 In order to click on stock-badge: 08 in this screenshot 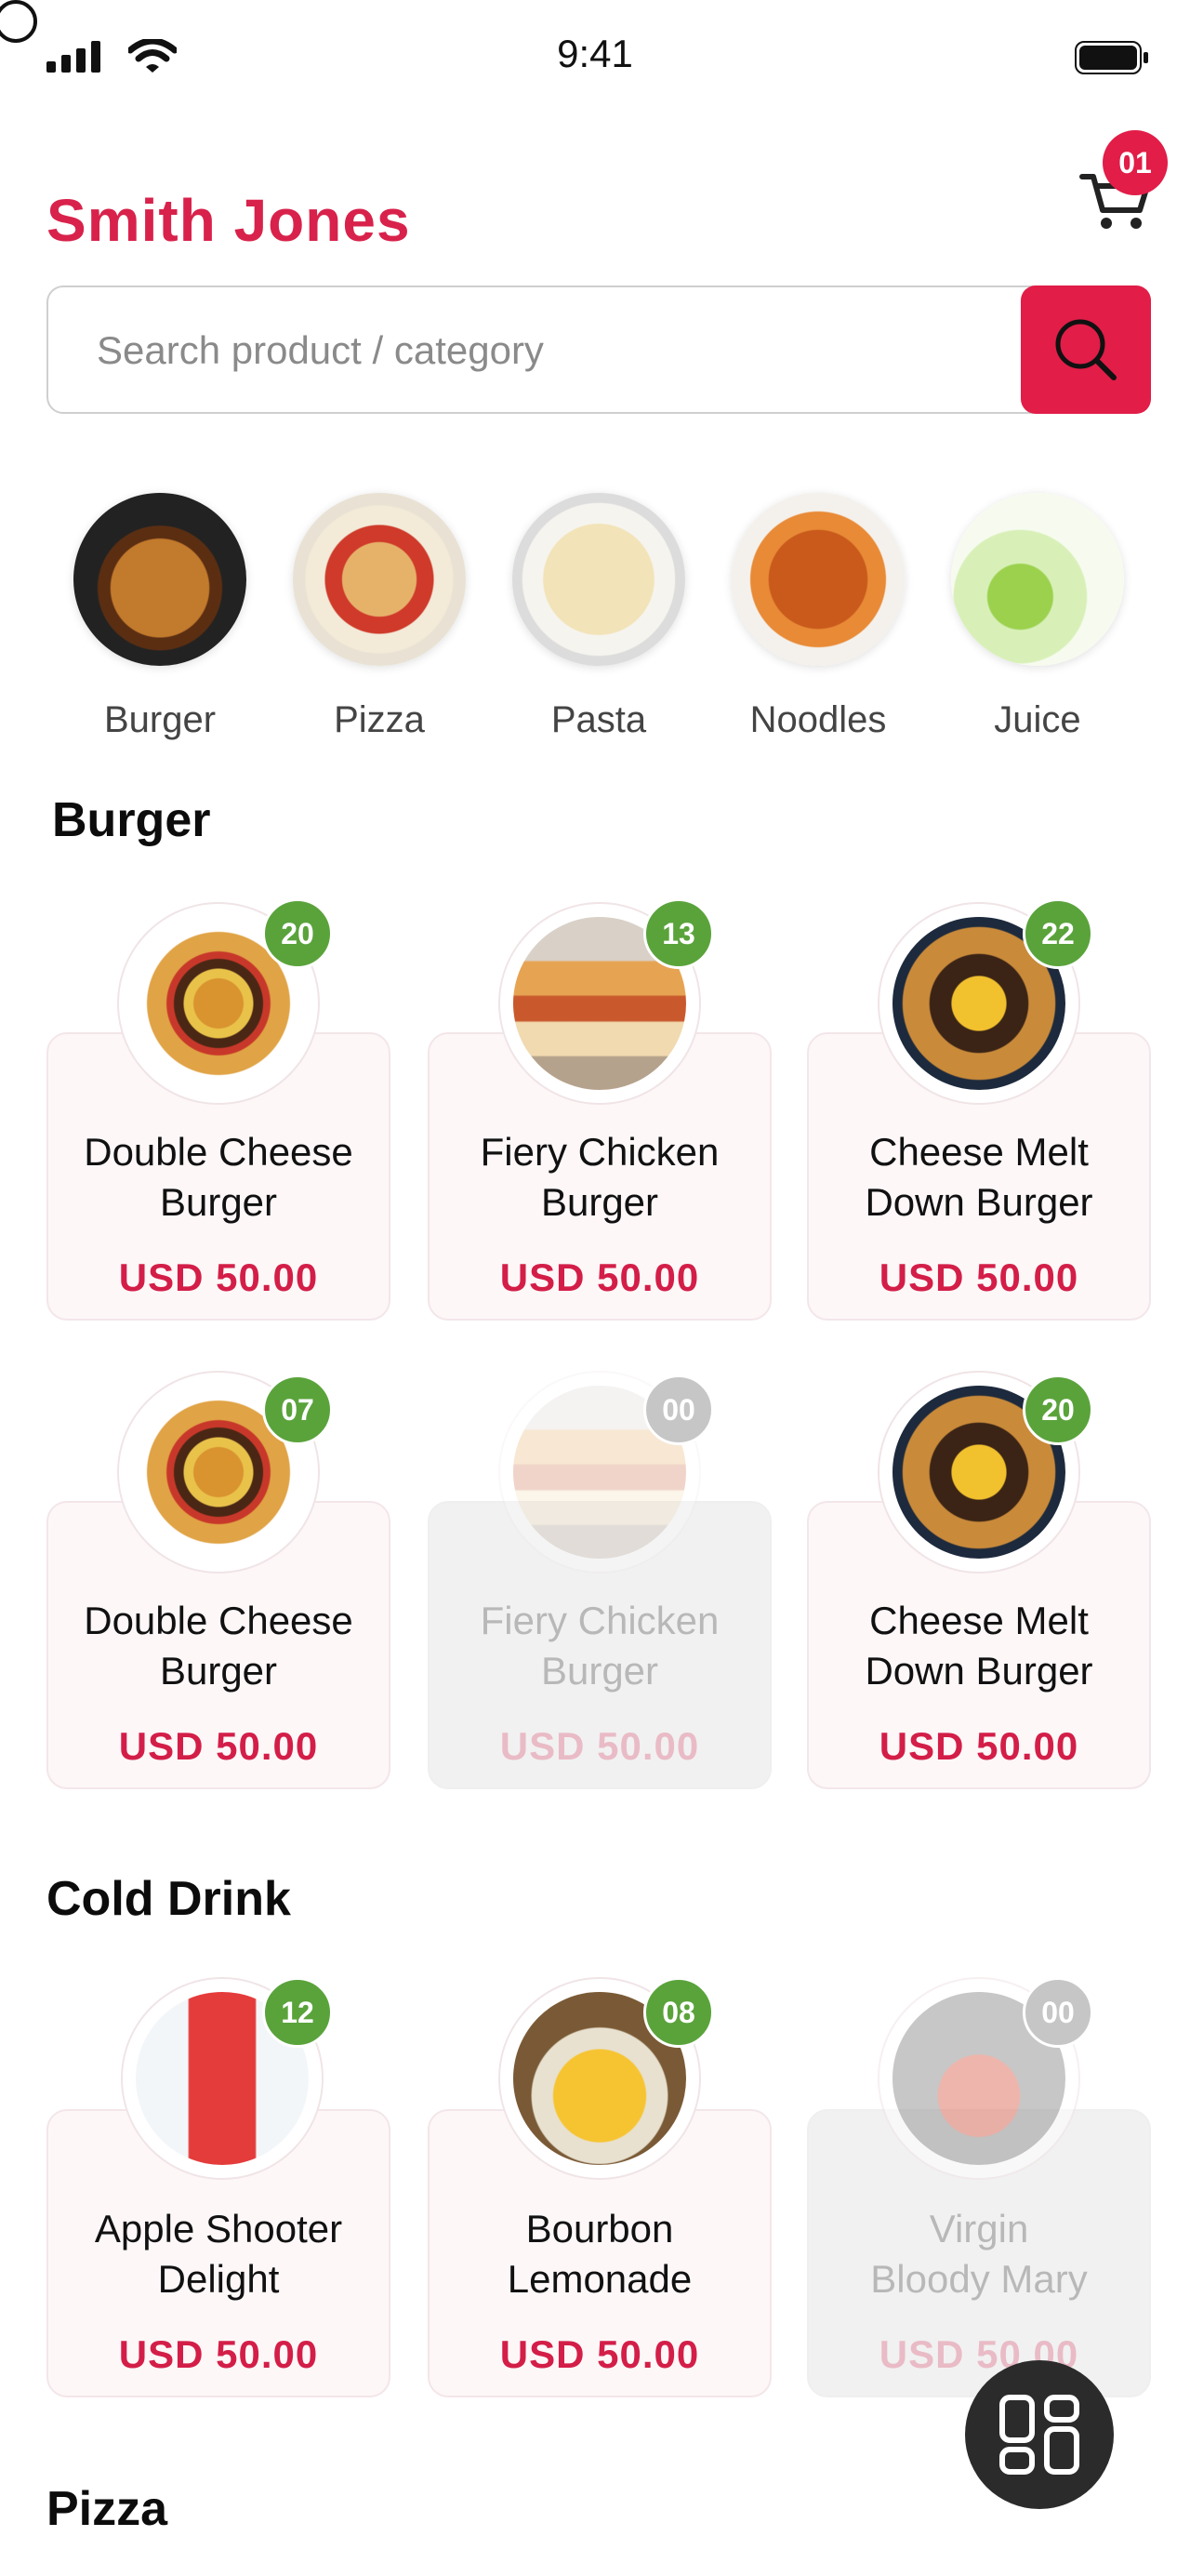, I will do `click(678, 2012)`.